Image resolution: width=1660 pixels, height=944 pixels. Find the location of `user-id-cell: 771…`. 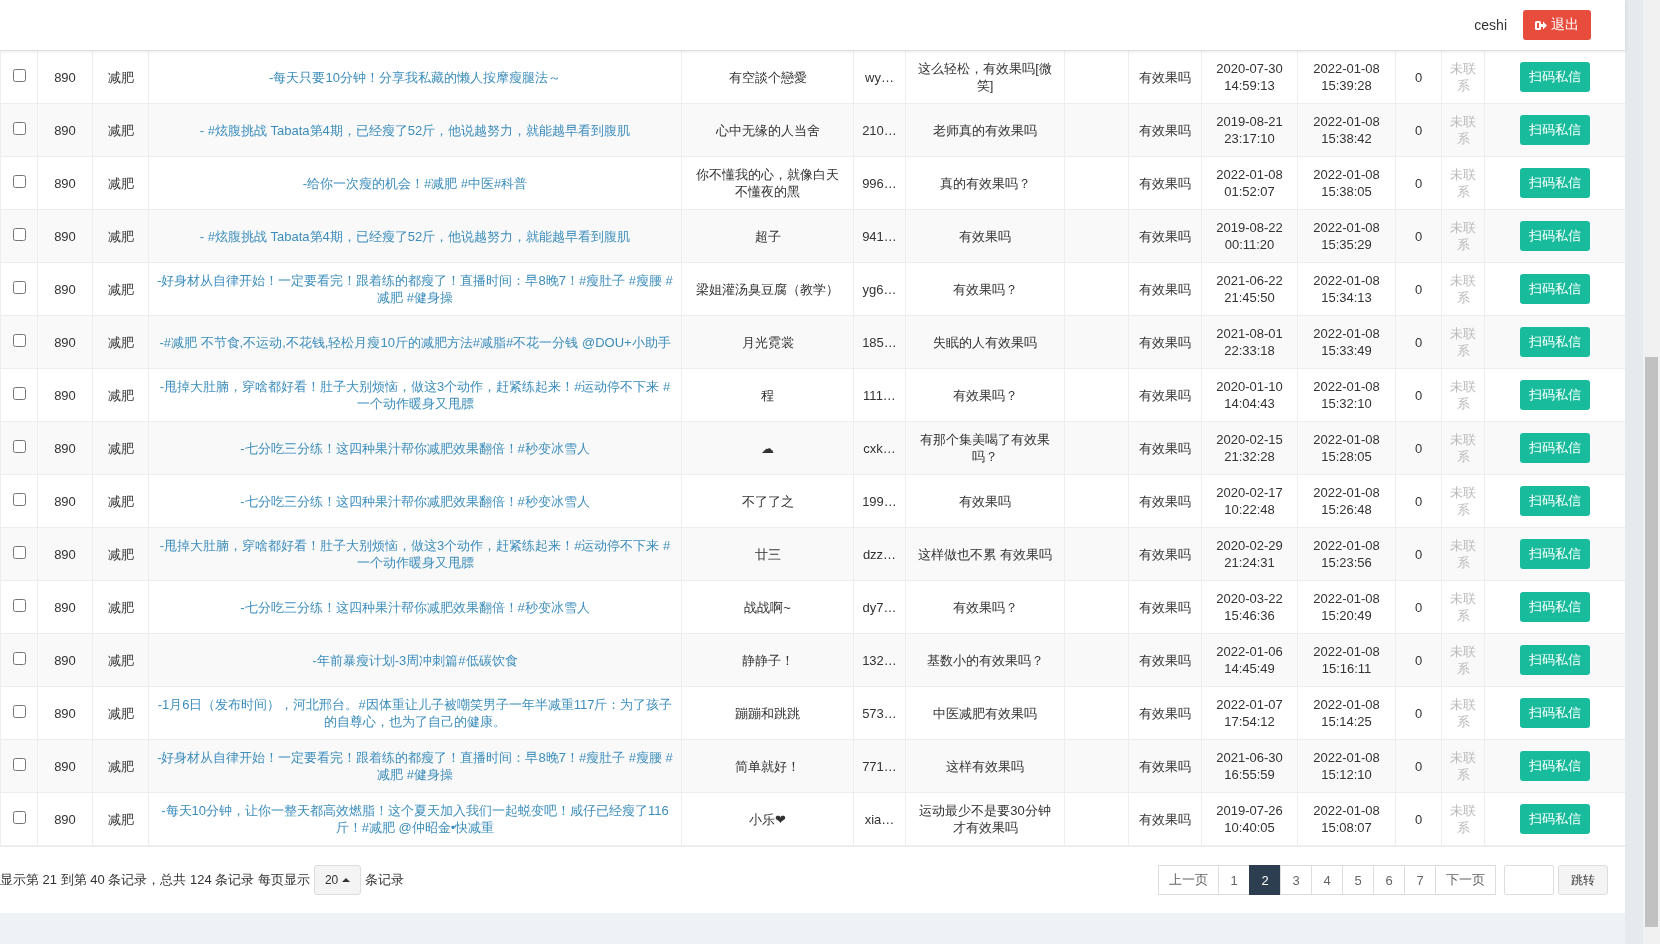

user-id-cell: 771… is located at coordinates (879, 766).